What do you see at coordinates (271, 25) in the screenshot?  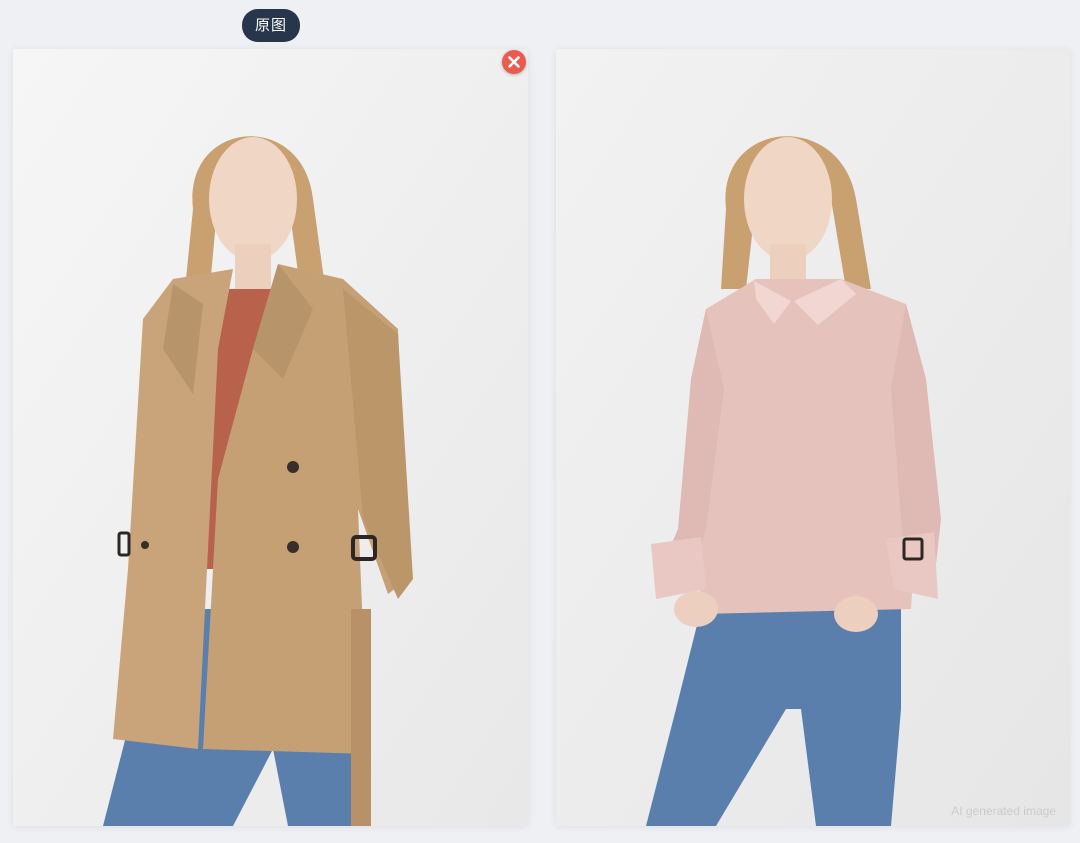 I see `original-image-label: 原图` at bounding box center [271, 25].